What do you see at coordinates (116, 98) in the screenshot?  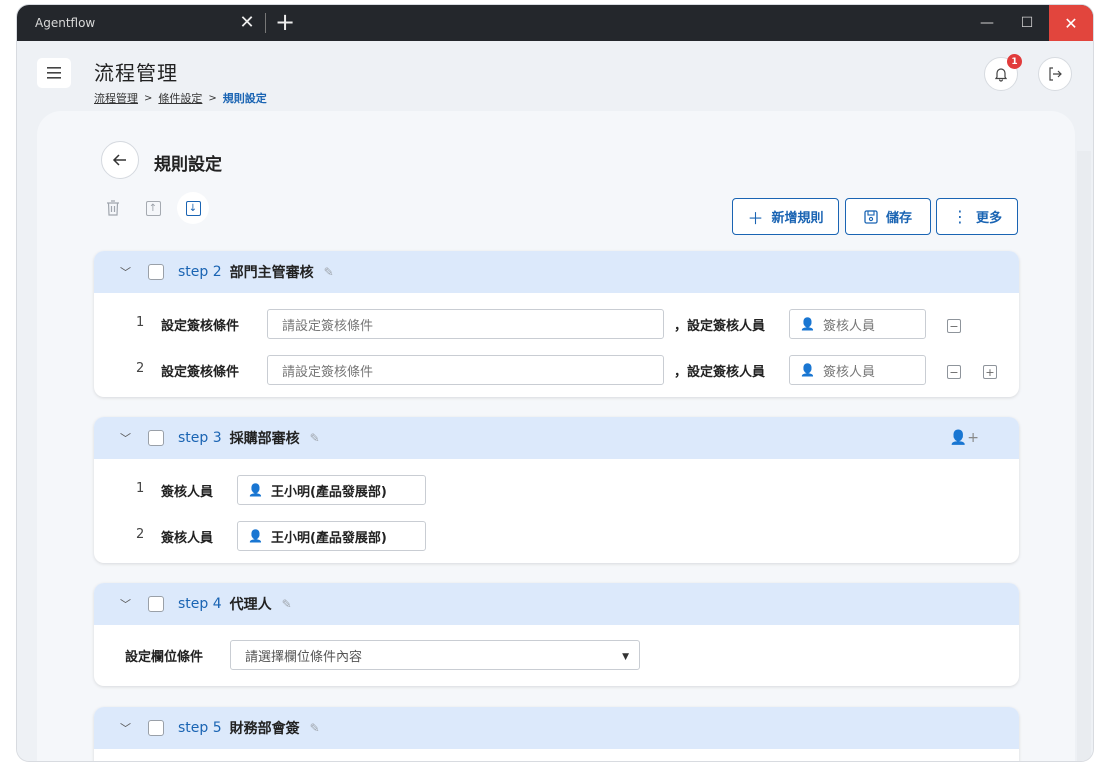 I see `breadcrumb-item-process: 流程管理` at bounding box center [116, 98].